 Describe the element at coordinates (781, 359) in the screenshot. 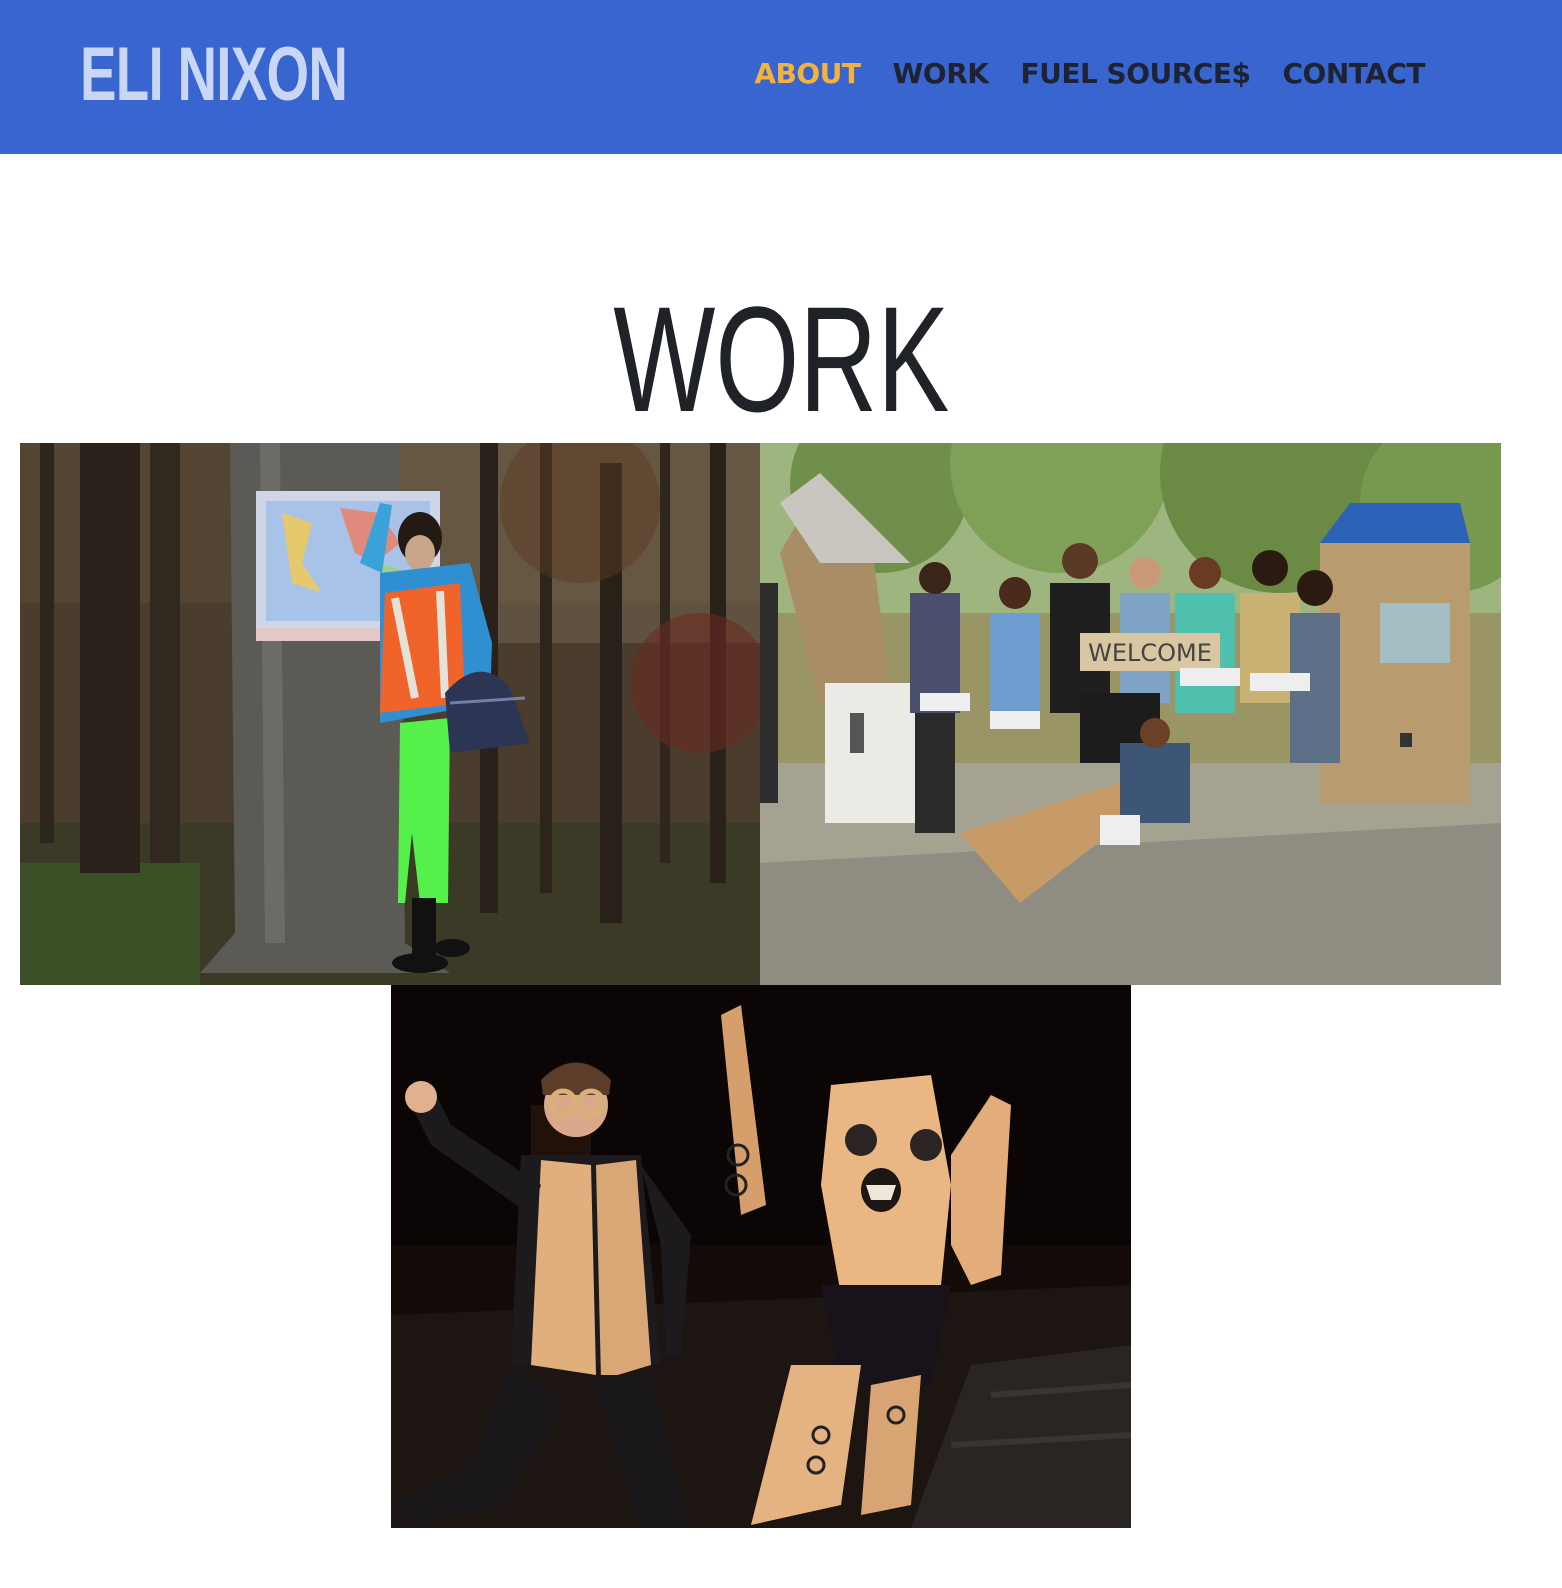

I see `page-title: WORK` at that location.